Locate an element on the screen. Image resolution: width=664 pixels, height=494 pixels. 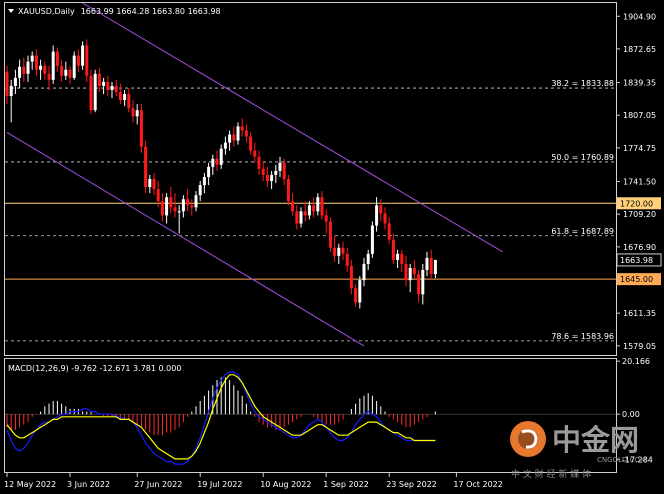
fib-label: 61.8 = 1687.89 is located at coordinates (582, 231).